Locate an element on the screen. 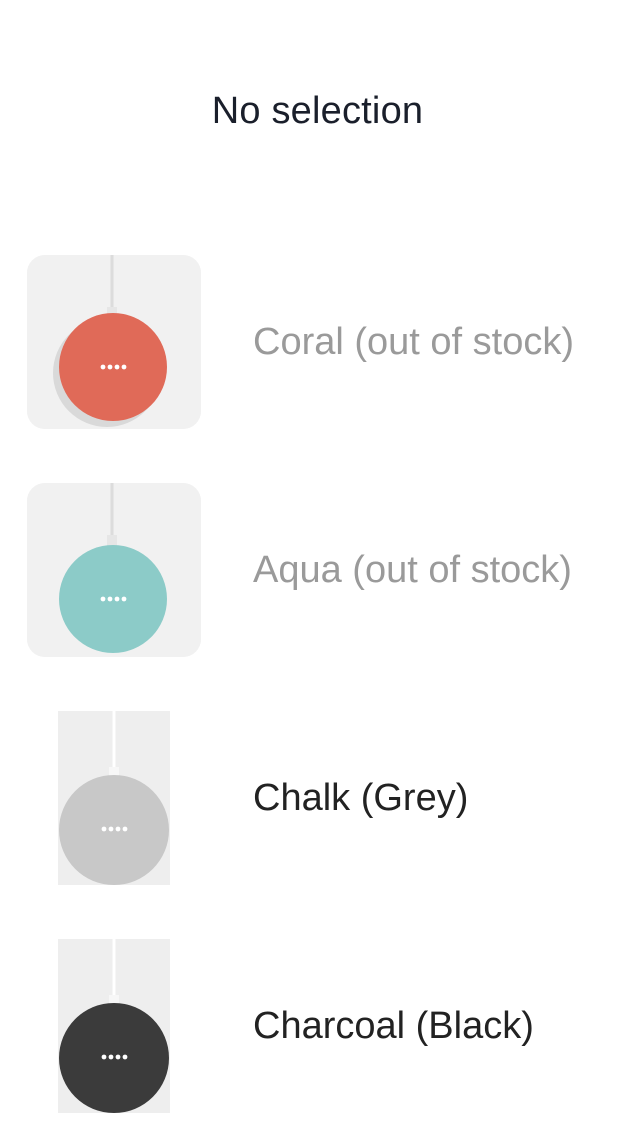 The height and width of the screenshot is (1140, 635). chalk-speaker-image is located at coordinates (114, 798).